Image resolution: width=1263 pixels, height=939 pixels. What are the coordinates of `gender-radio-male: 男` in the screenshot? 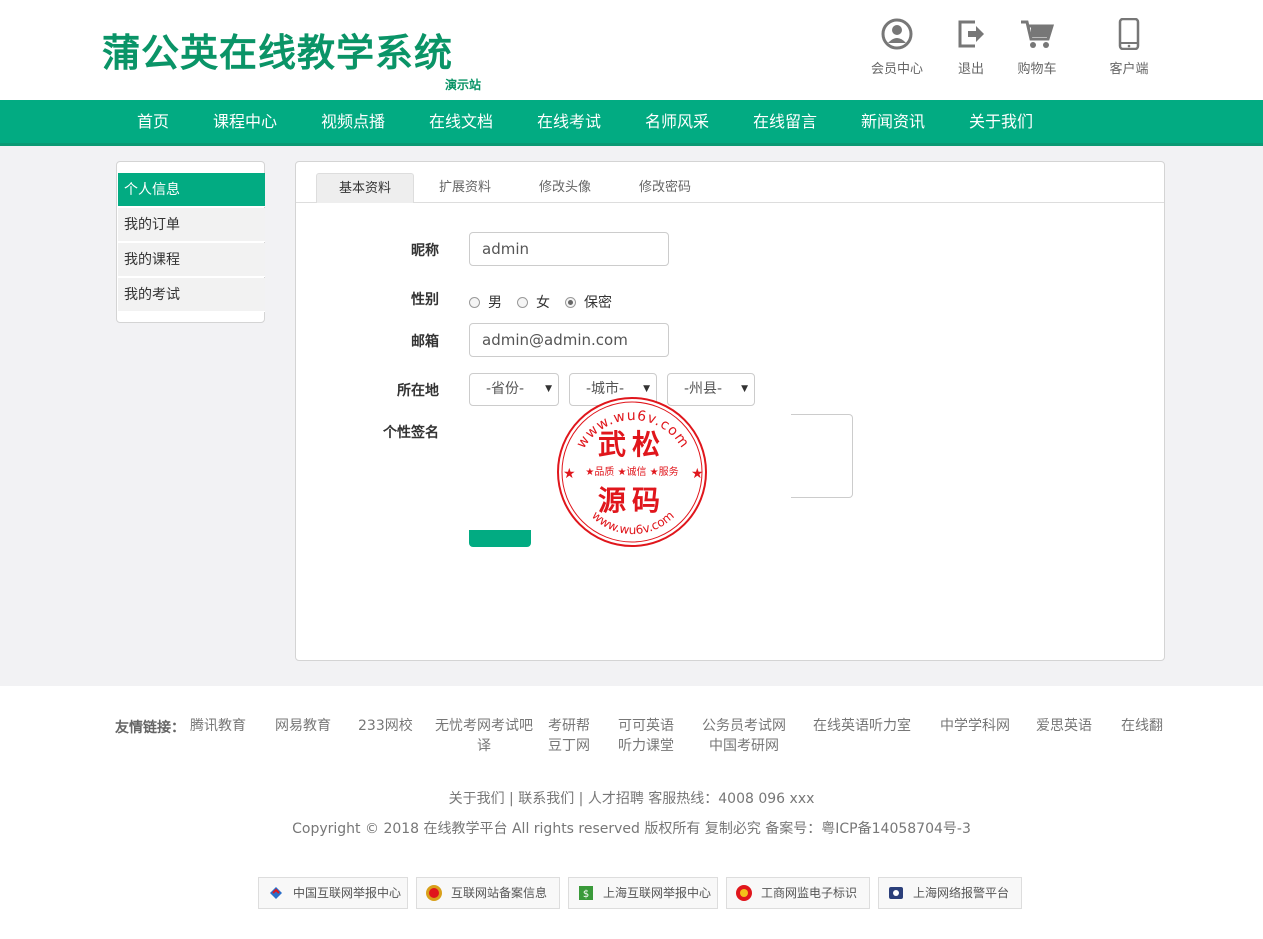 It's located at (485, 302).